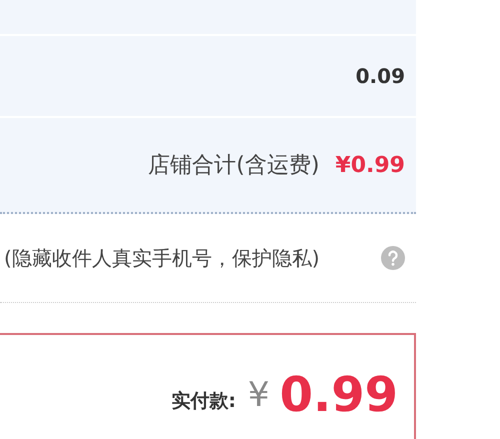 The height and width of the screenshot is (439, 500). I want to click on currency-symbol: ¥, so click(259, 395).